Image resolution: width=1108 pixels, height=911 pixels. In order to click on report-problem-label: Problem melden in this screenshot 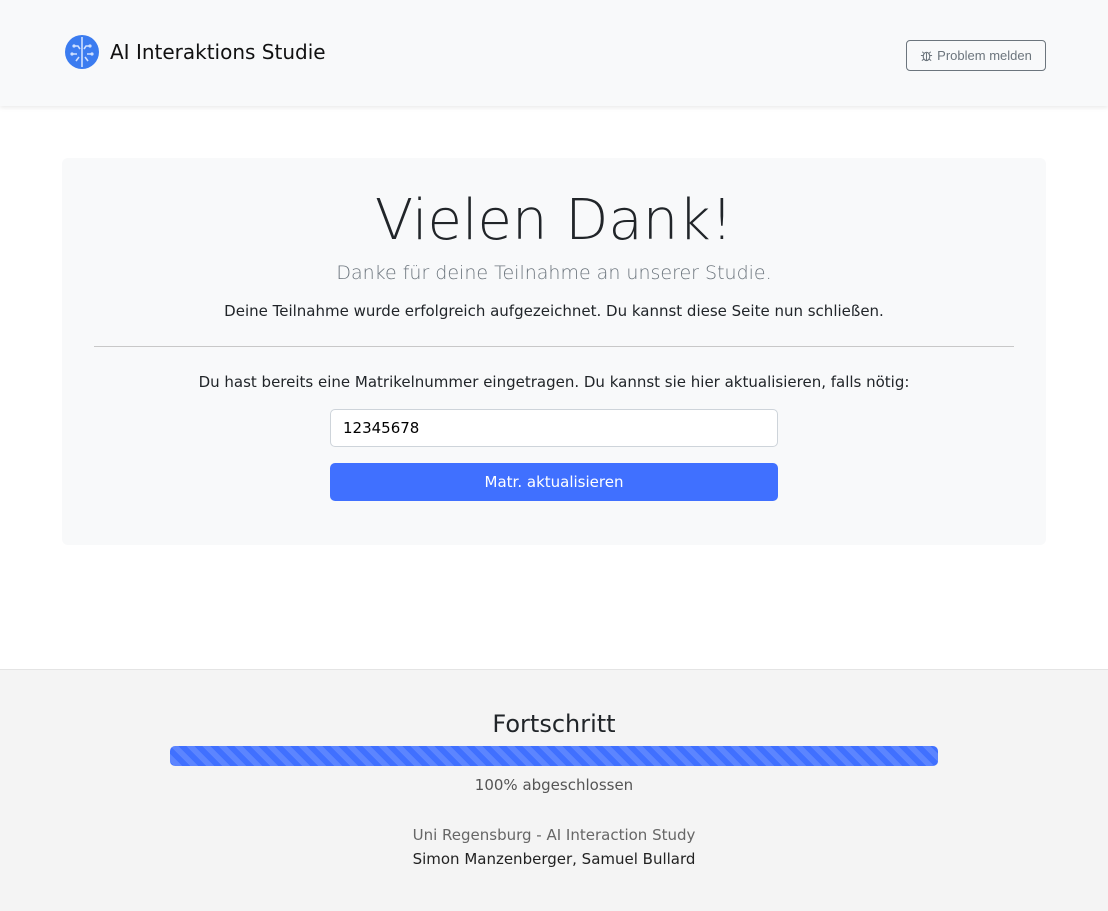, I will do `click(984, 55)`.